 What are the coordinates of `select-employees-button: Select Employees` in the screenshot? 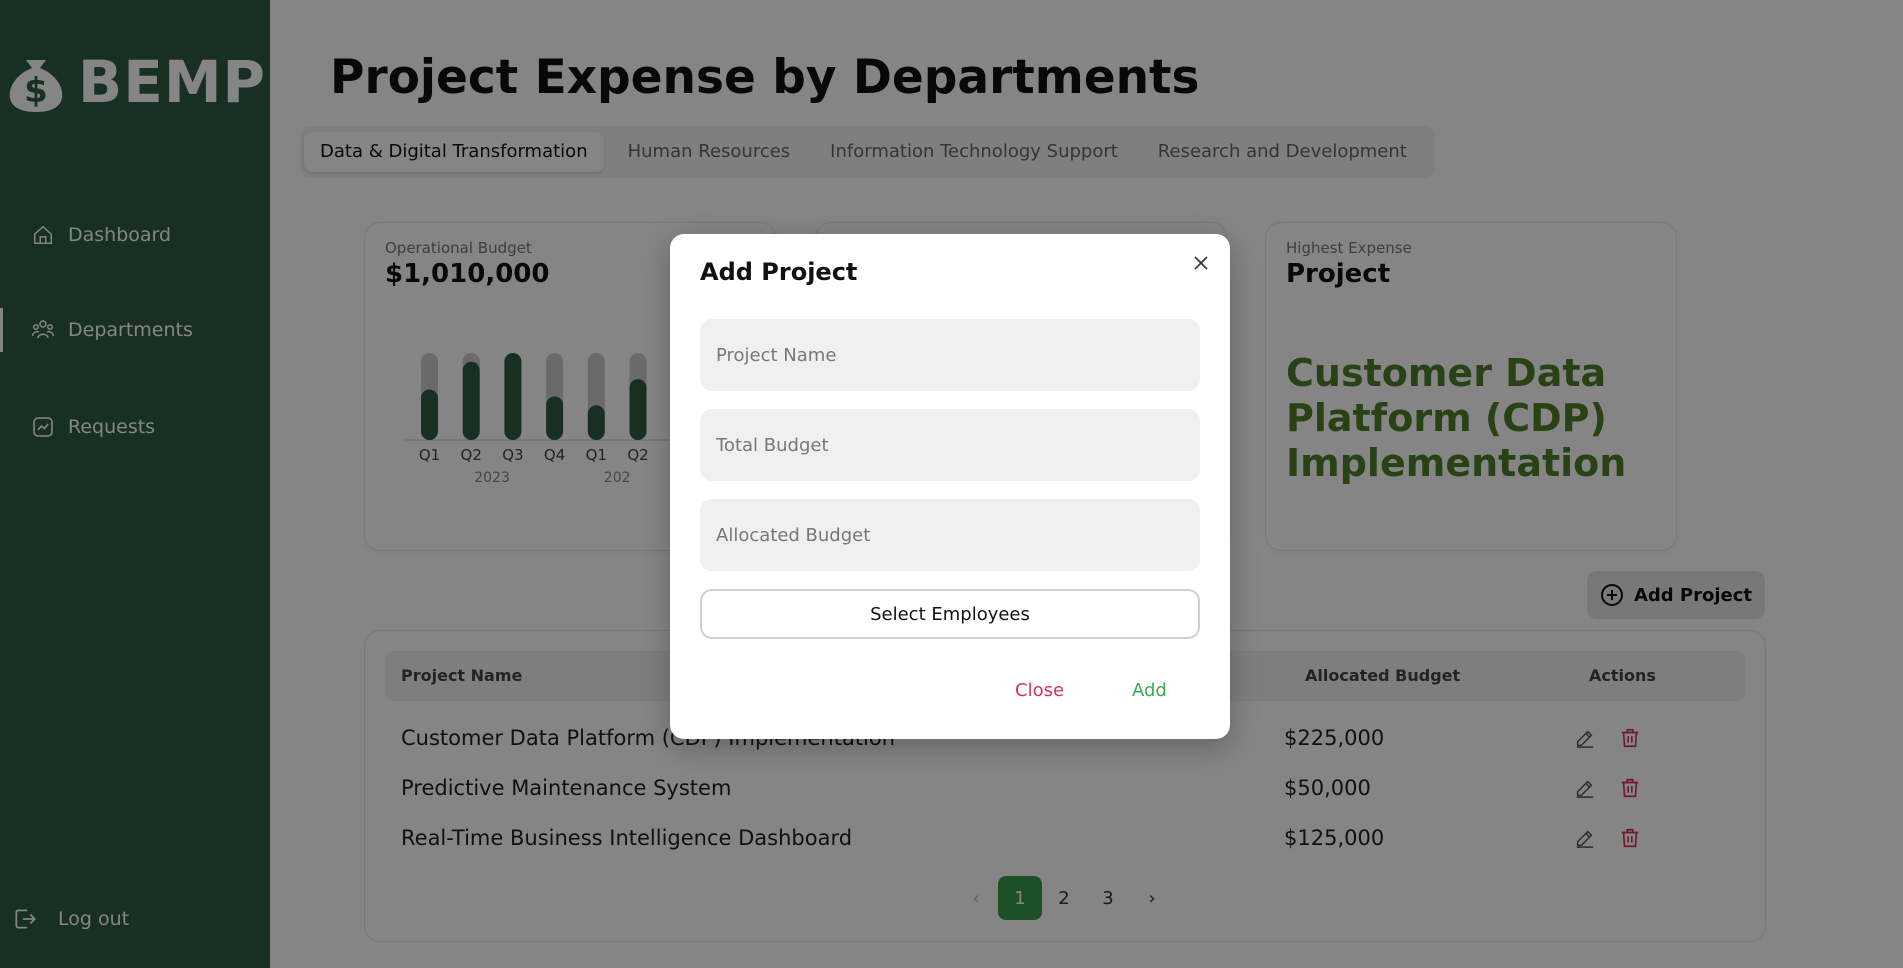 It's located at (950, 614).